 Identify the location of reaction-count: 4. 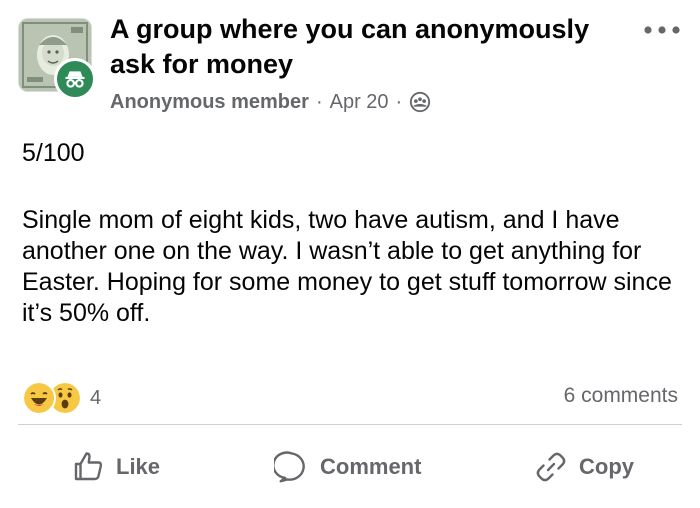
(96, 397).